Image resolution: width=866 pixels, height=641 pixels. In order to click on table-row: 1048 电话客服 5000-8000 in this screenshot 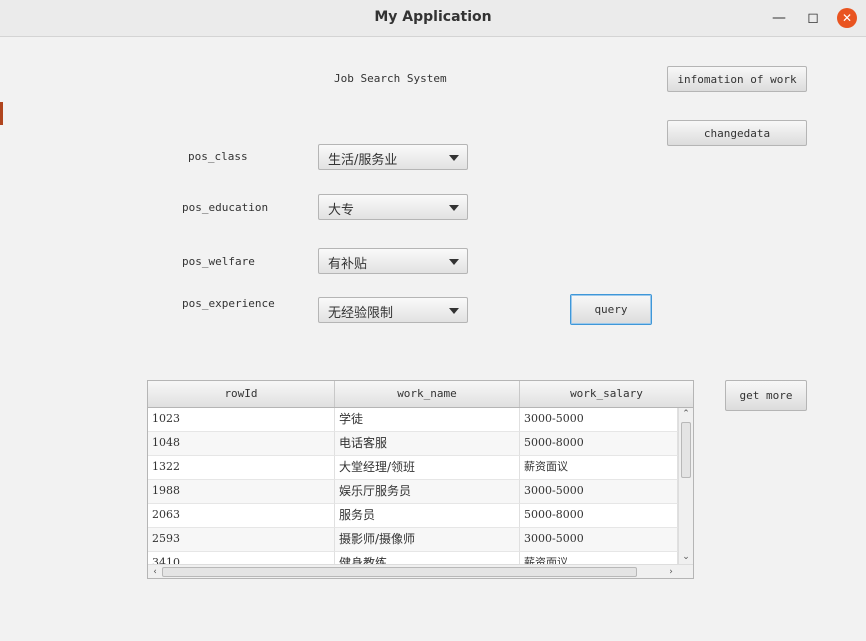, I will do `click(413, 444)`.